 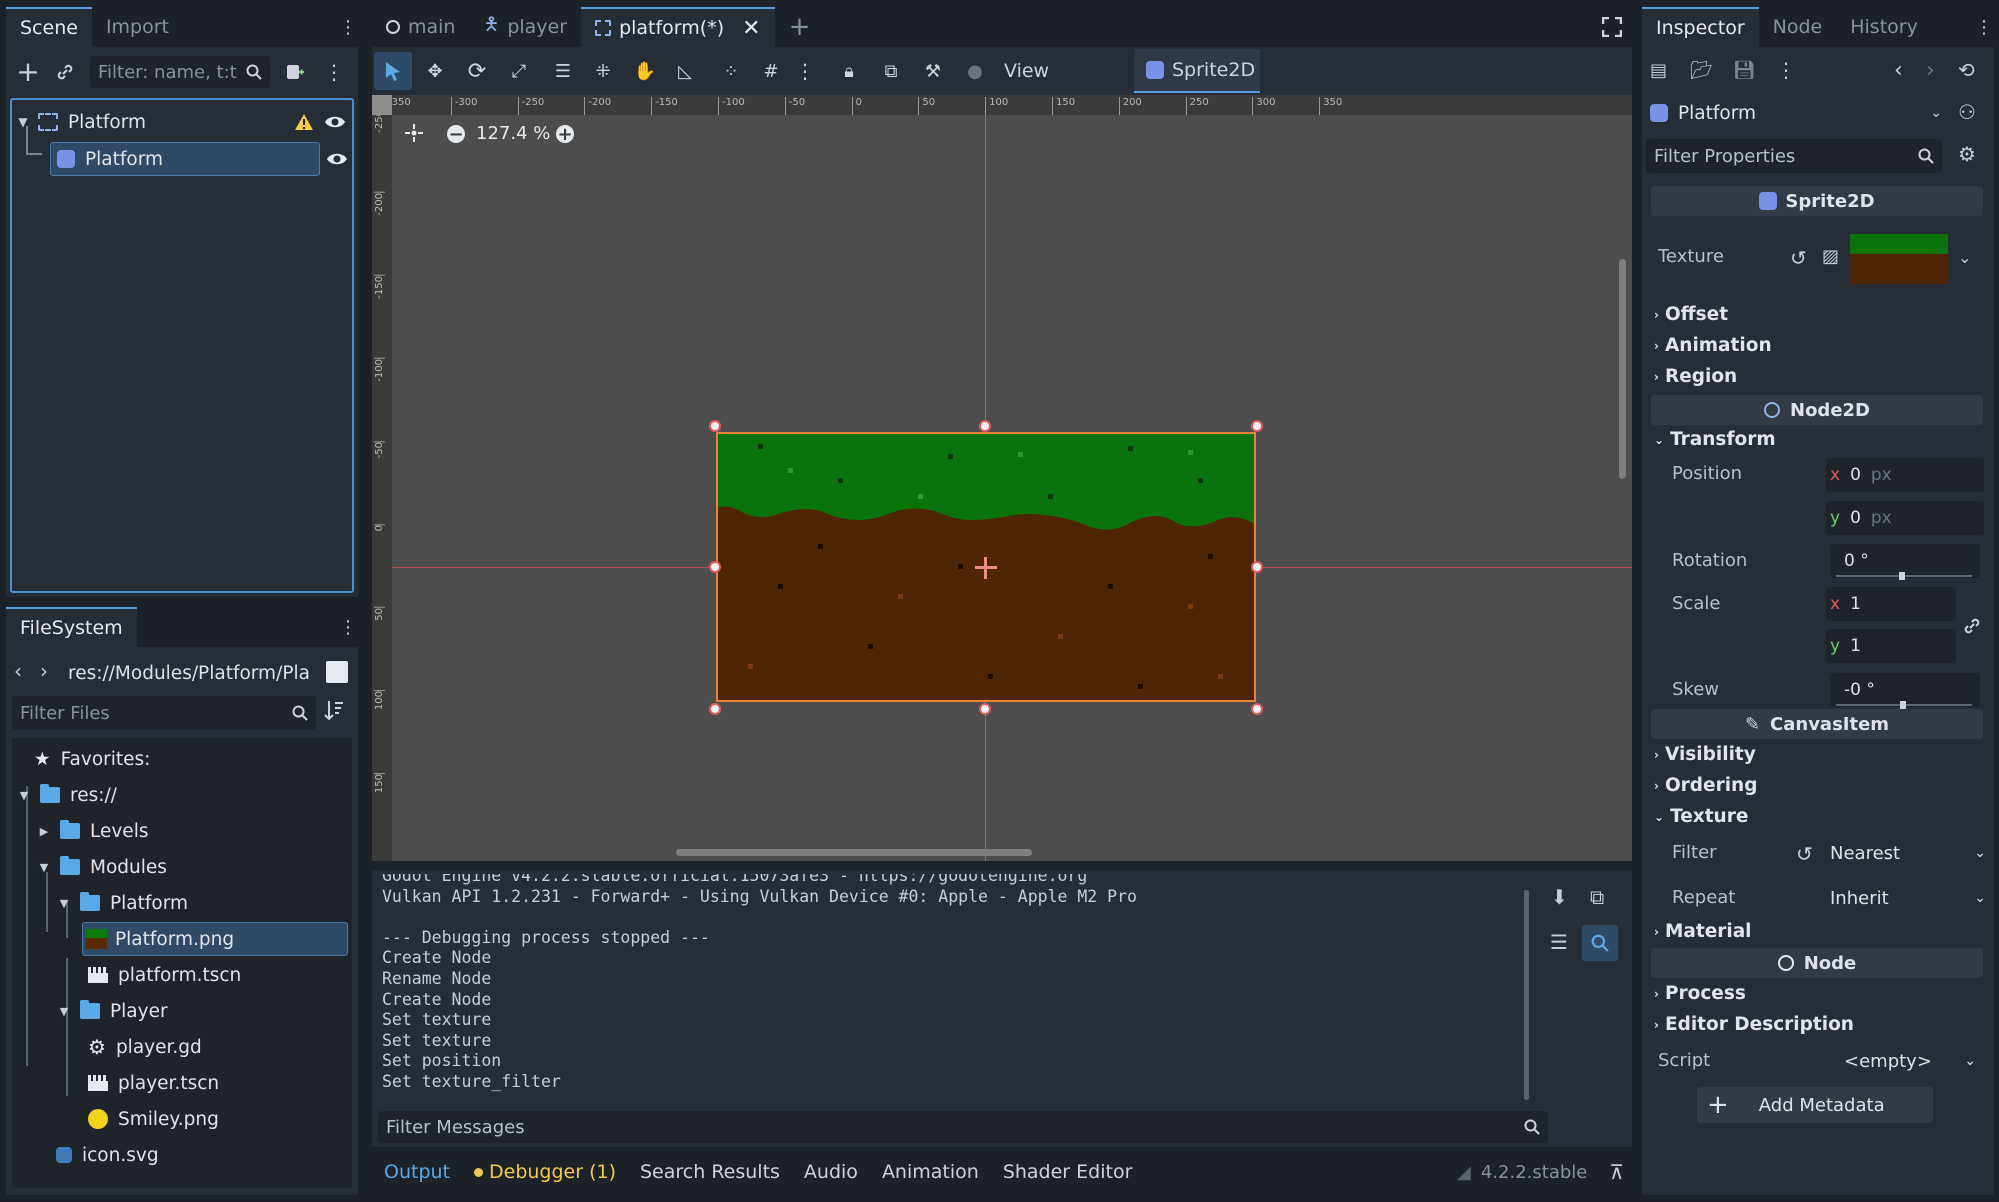 I want to click on tab-shader-editor: Shader Editor, so click(x=1068, y=1172).